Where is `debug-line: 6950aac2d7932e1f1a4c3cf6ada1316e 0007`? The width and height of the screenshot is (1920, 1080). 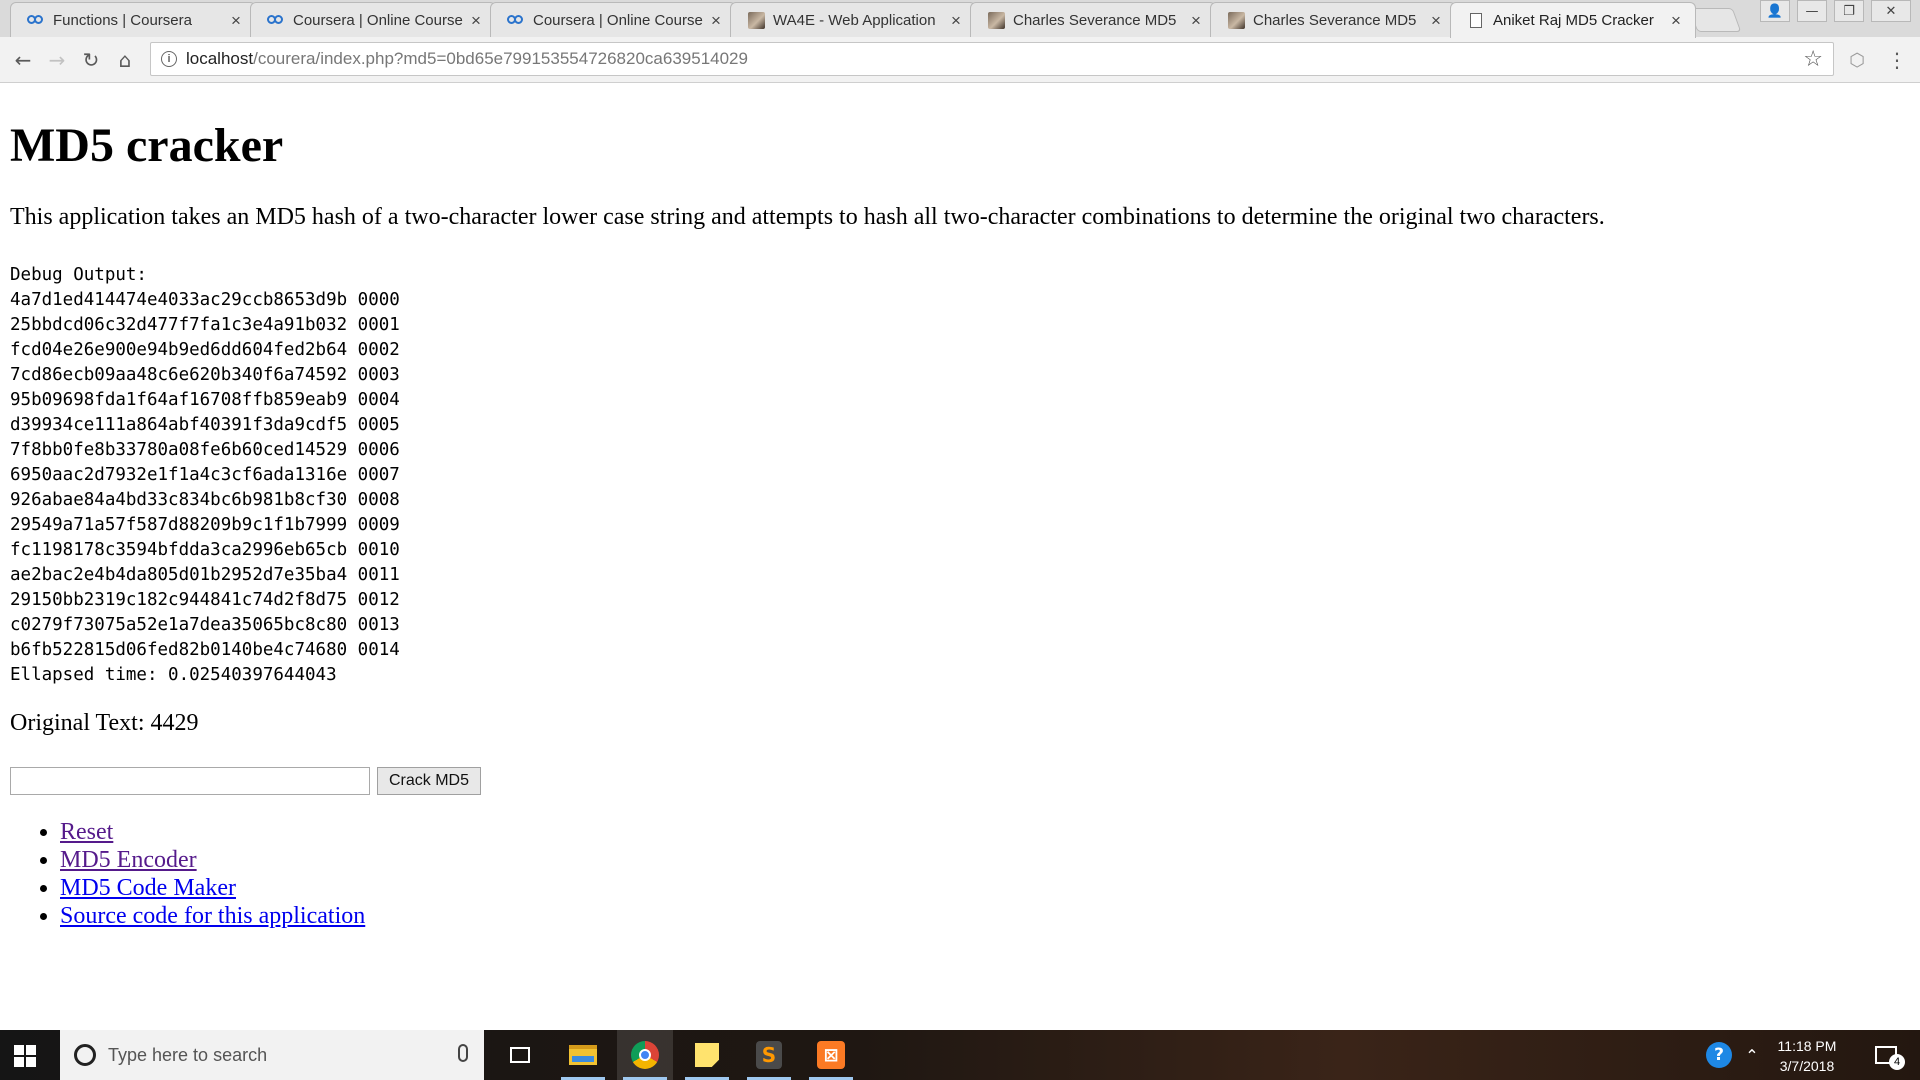
debug-line: 6950aac2d7932e1f1a4c3cf6ada1316e 0007 is located at coordinates (205, 475).